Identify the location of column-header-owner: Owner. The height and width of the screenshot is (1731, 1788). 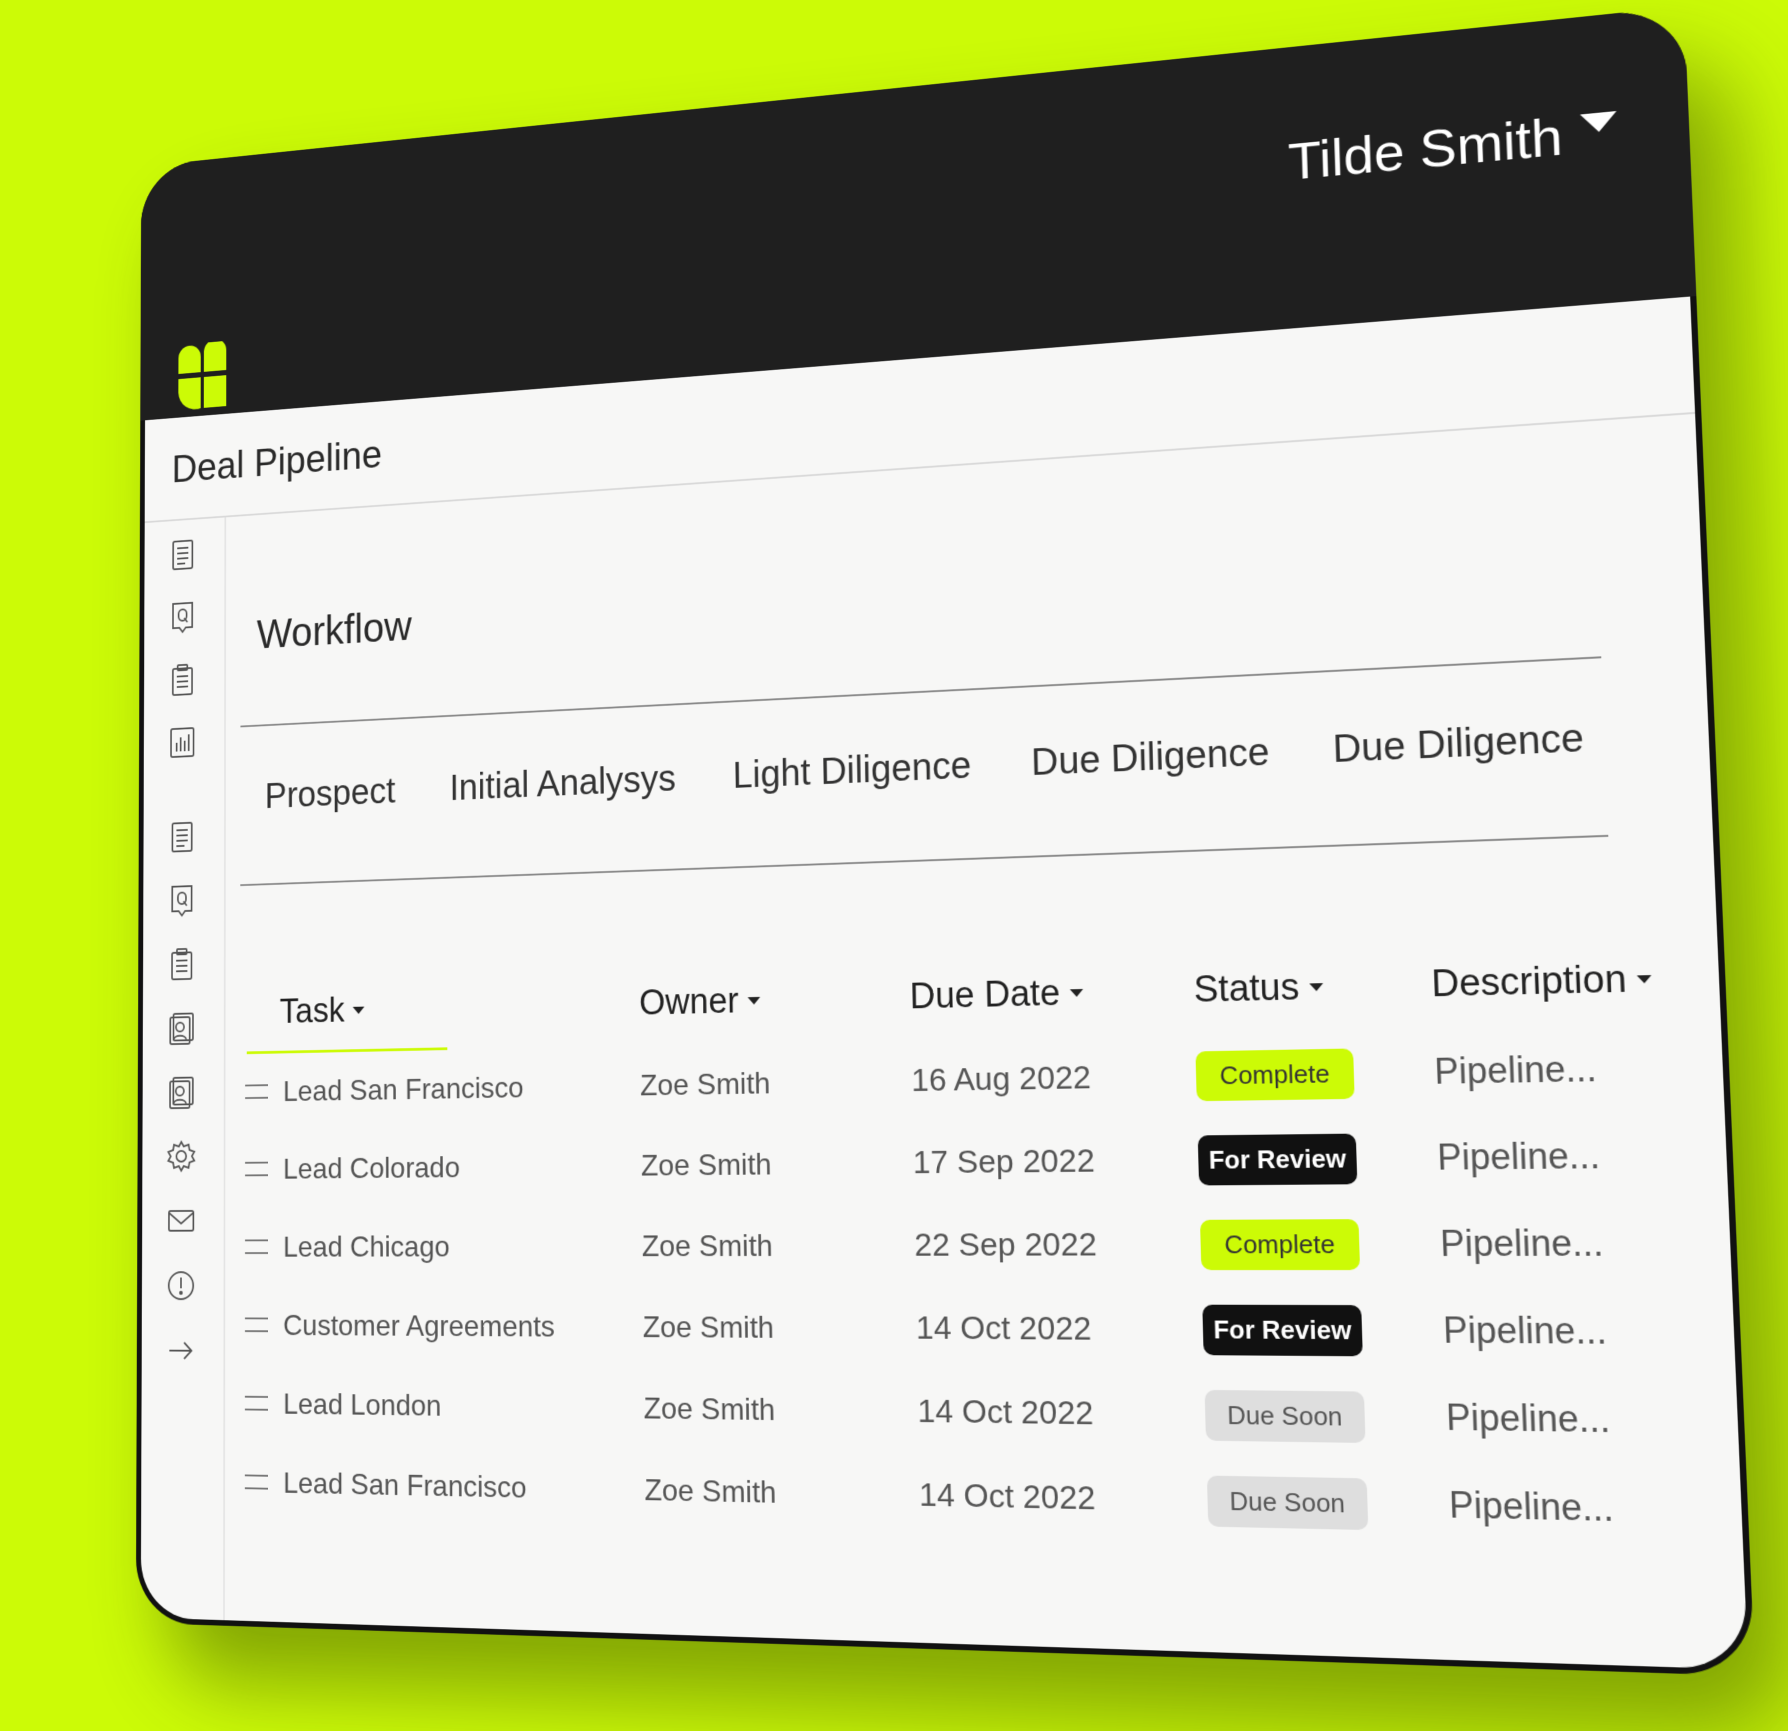
(774, 1000).